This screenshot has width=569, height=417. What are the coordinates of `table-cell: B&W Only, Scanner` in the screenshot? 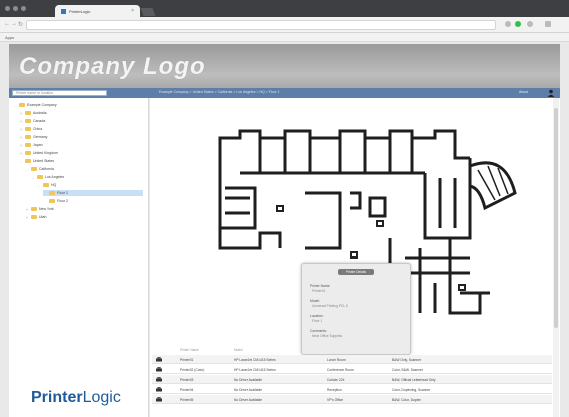 It's located at (407, 360).